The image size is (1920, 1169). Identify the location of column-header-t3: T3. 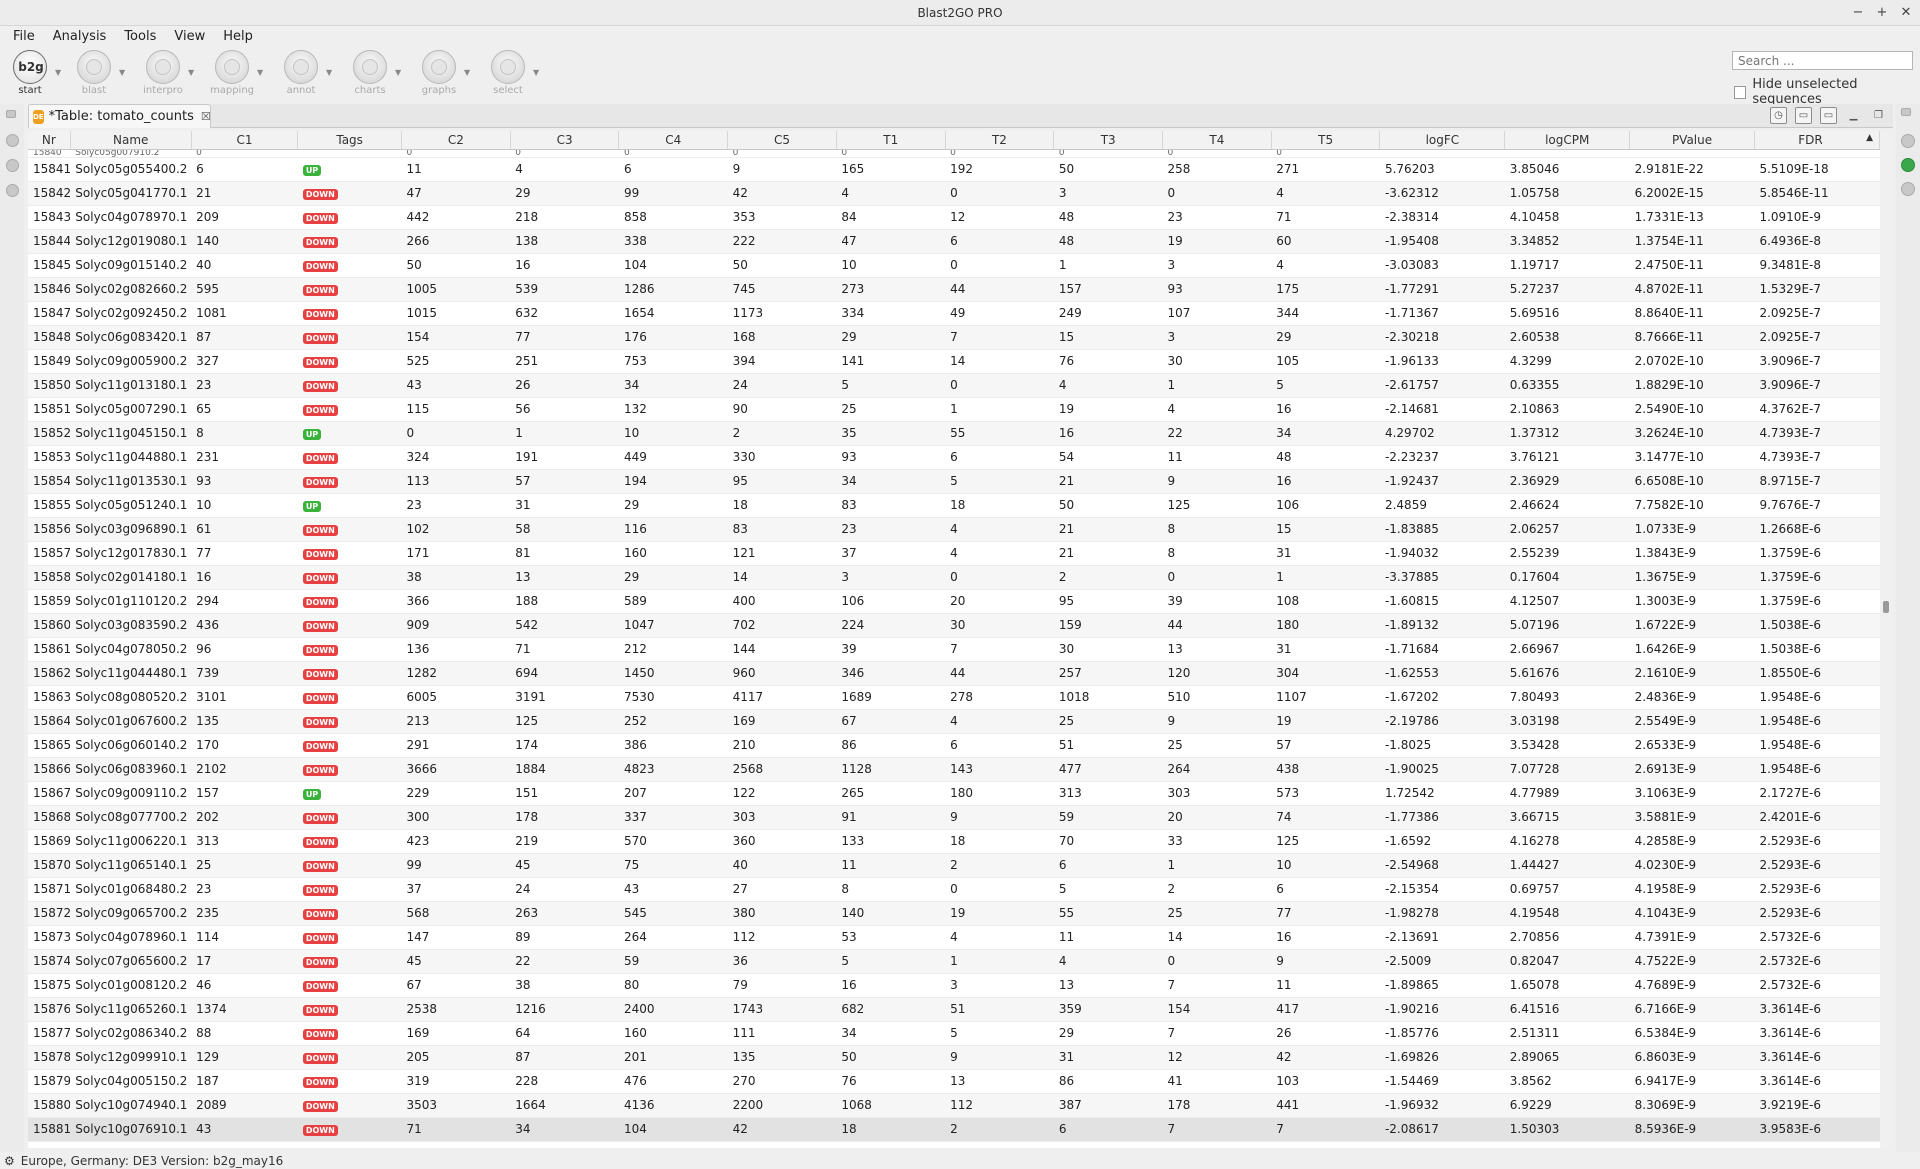
(1108, 140).